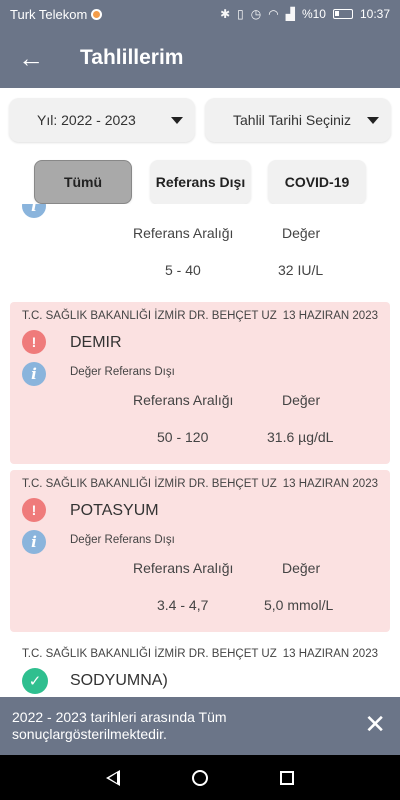 Image resolution: width=400 pixels, height=800 pixels. I want to click on chip-all: Tümü, so click(83, 182).